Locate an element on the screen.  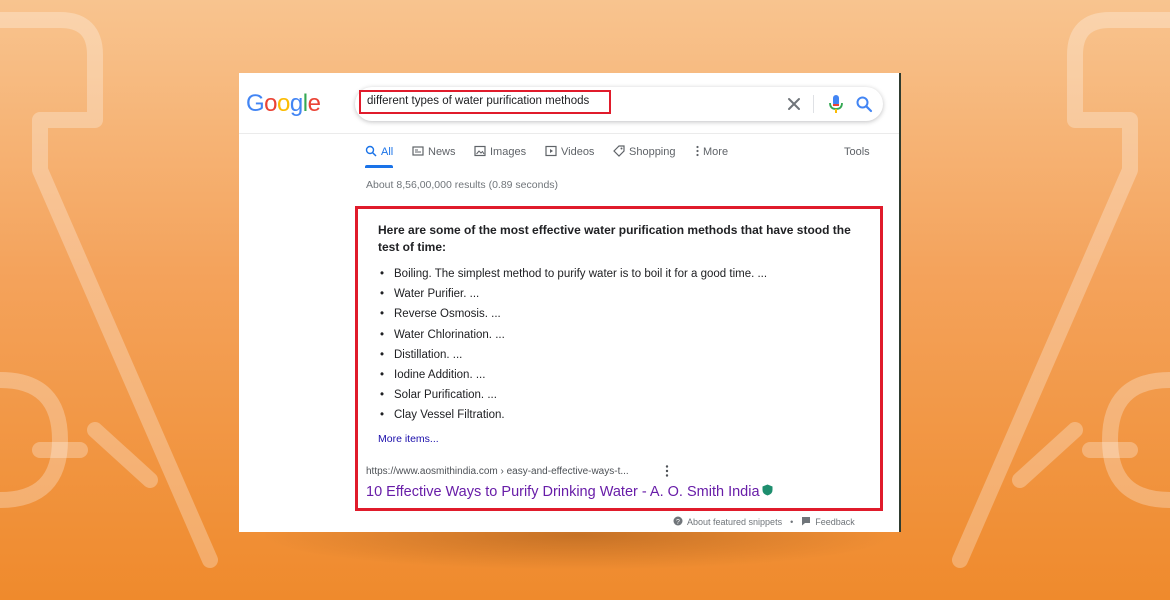
tab-images: Images is located at coordinates (500, 155).